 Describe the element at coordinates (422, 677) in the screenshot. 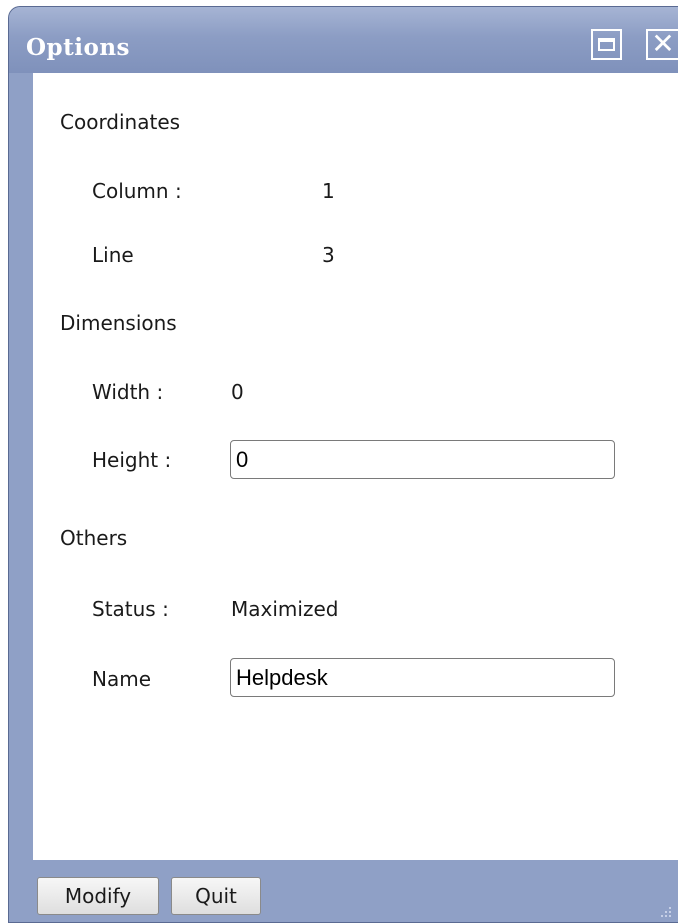

I see `name-field` at that location.